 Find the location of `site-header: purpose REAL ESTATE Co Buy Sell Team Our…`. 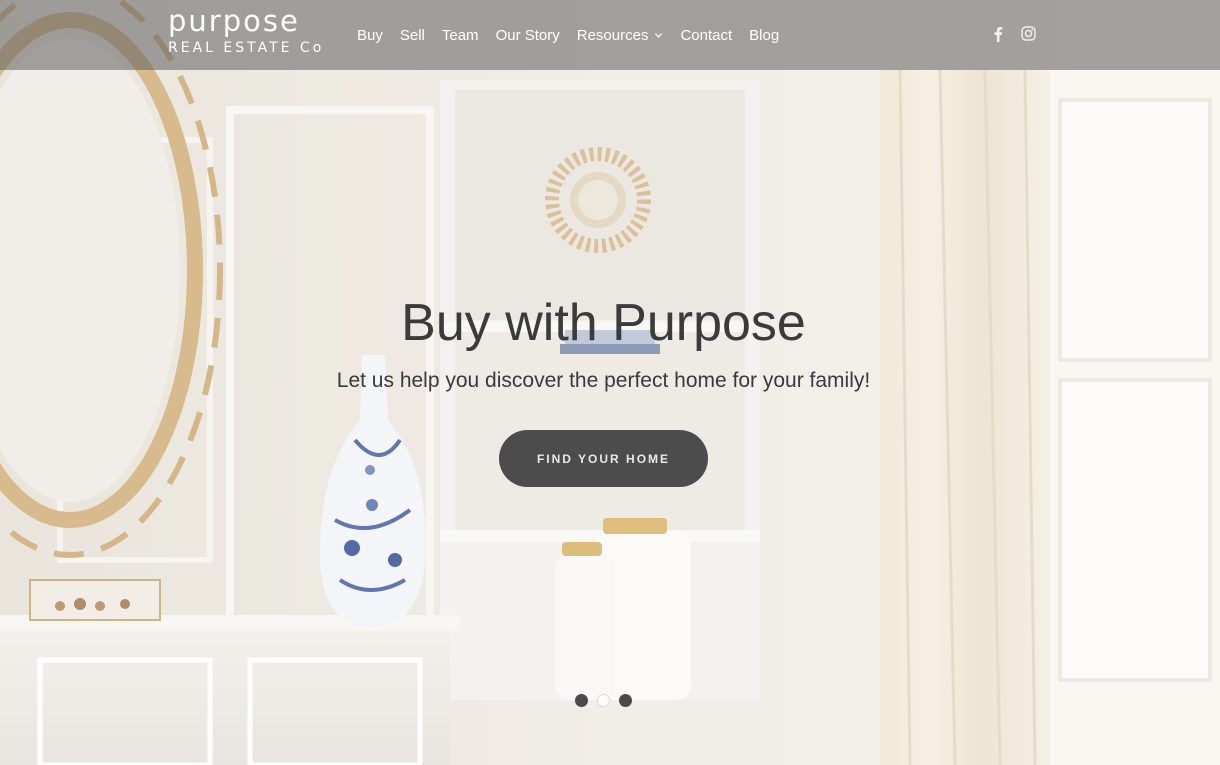

site-header: purpose REAL ESTATE Co Buy Sell Team Our… is located at coordinates (610, 35).